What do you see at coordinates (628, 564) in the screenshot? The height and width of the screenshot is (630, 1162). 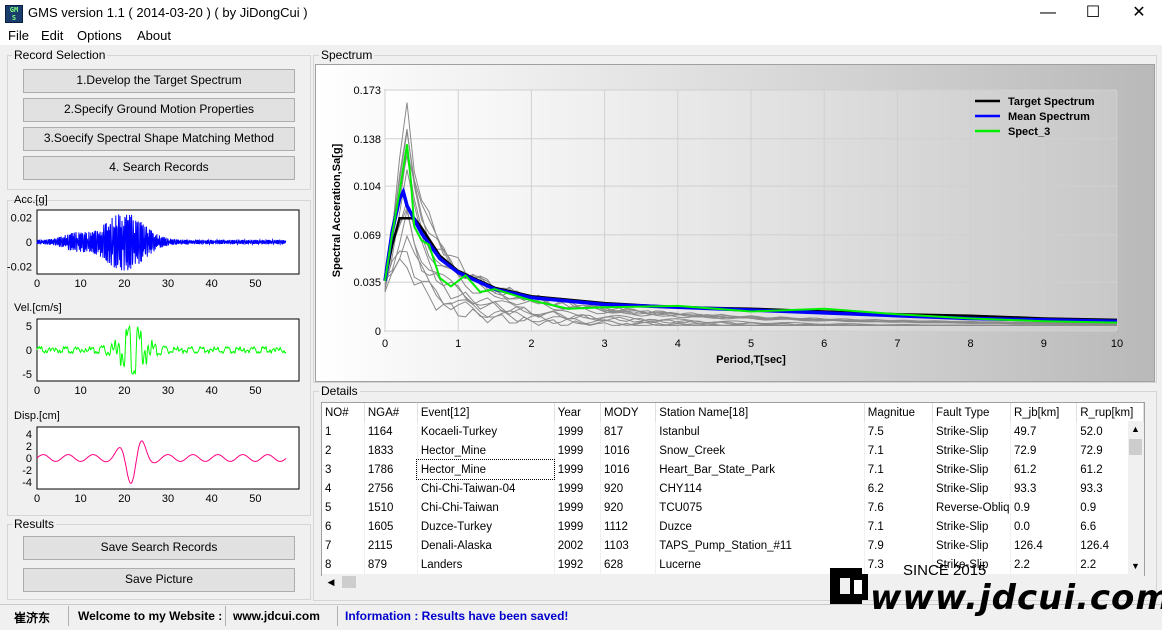 I see `table-cell: 628` at bounding box center [628, 564].